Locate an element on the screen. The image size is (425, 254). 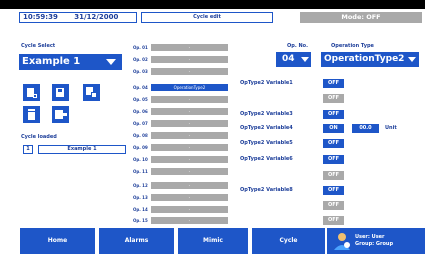
step-label: Op. 03 is located at coordinates (140, 71).